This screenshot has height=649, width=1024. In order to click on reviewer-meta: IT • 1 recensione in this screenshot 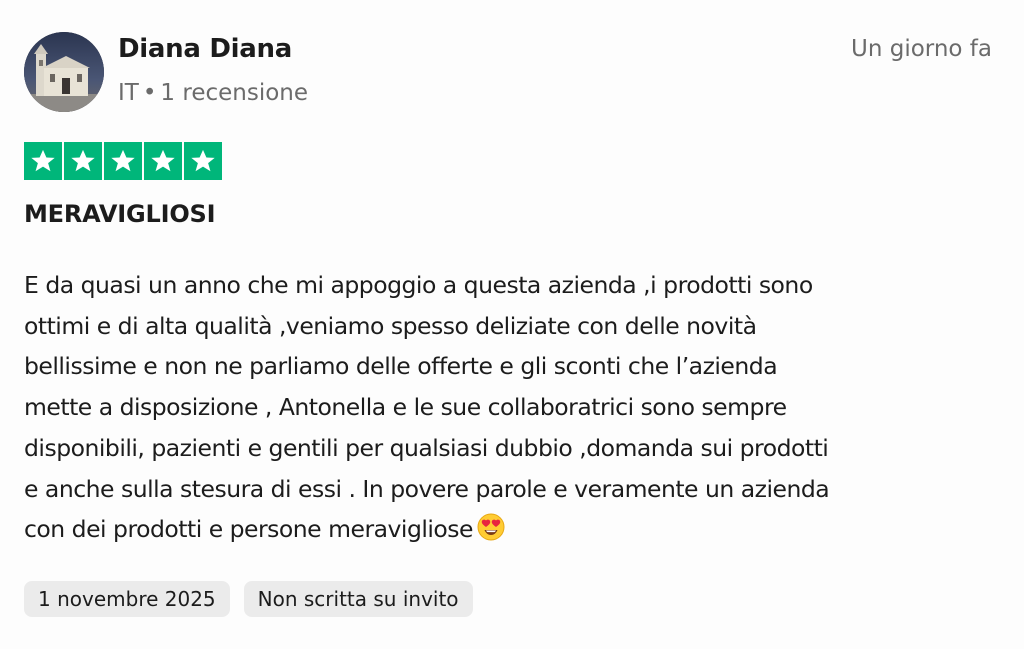, I will do `click(213, 93)`.